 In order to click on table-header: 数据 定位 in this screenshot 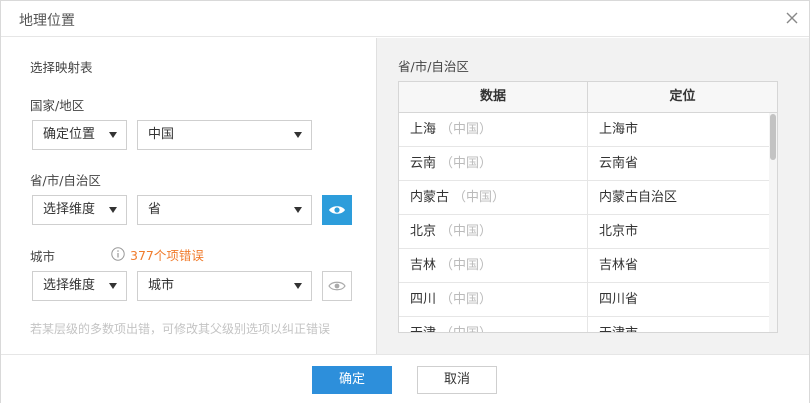, I will do `click(588, 97)`.